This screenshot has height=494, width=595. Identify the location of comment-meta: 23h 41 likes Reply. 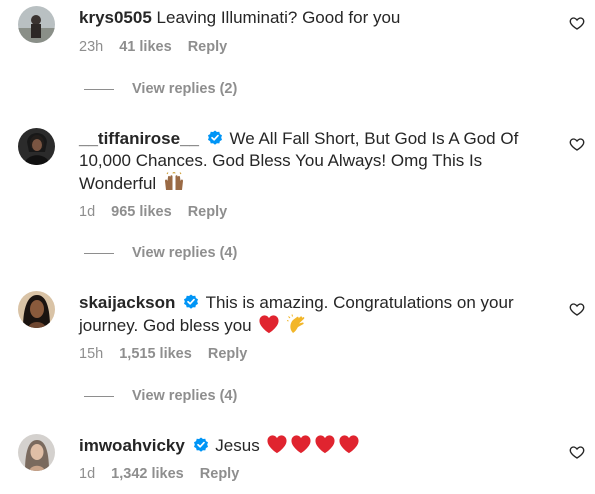
(159, 47).